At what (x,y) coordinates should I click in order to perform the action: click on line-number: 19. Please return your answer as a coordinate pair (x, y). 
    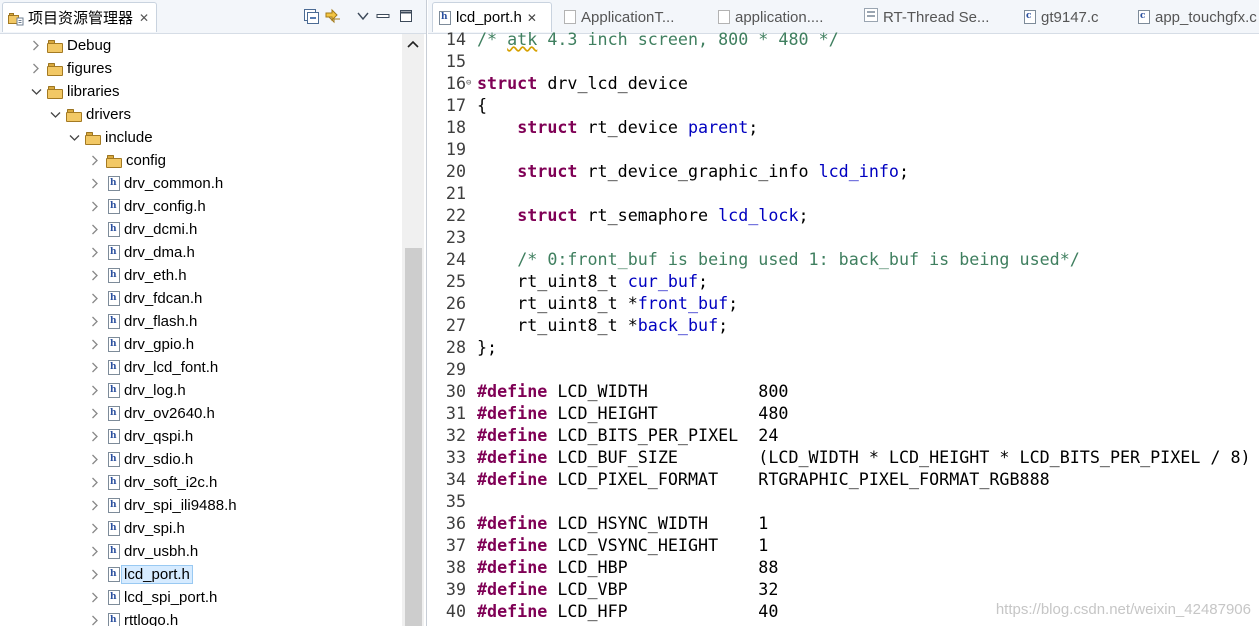
    Looking at the image, I should click on (455, 149).